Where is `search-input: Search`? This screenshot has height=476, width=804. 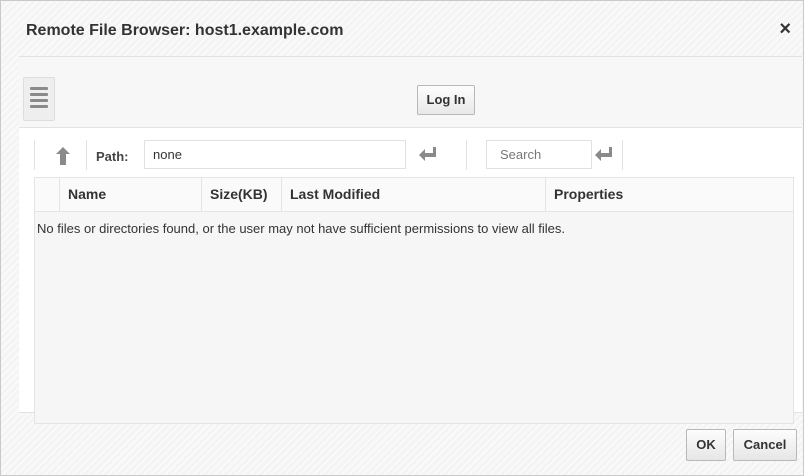 search-input: Search is located at coordinates (539, 154).